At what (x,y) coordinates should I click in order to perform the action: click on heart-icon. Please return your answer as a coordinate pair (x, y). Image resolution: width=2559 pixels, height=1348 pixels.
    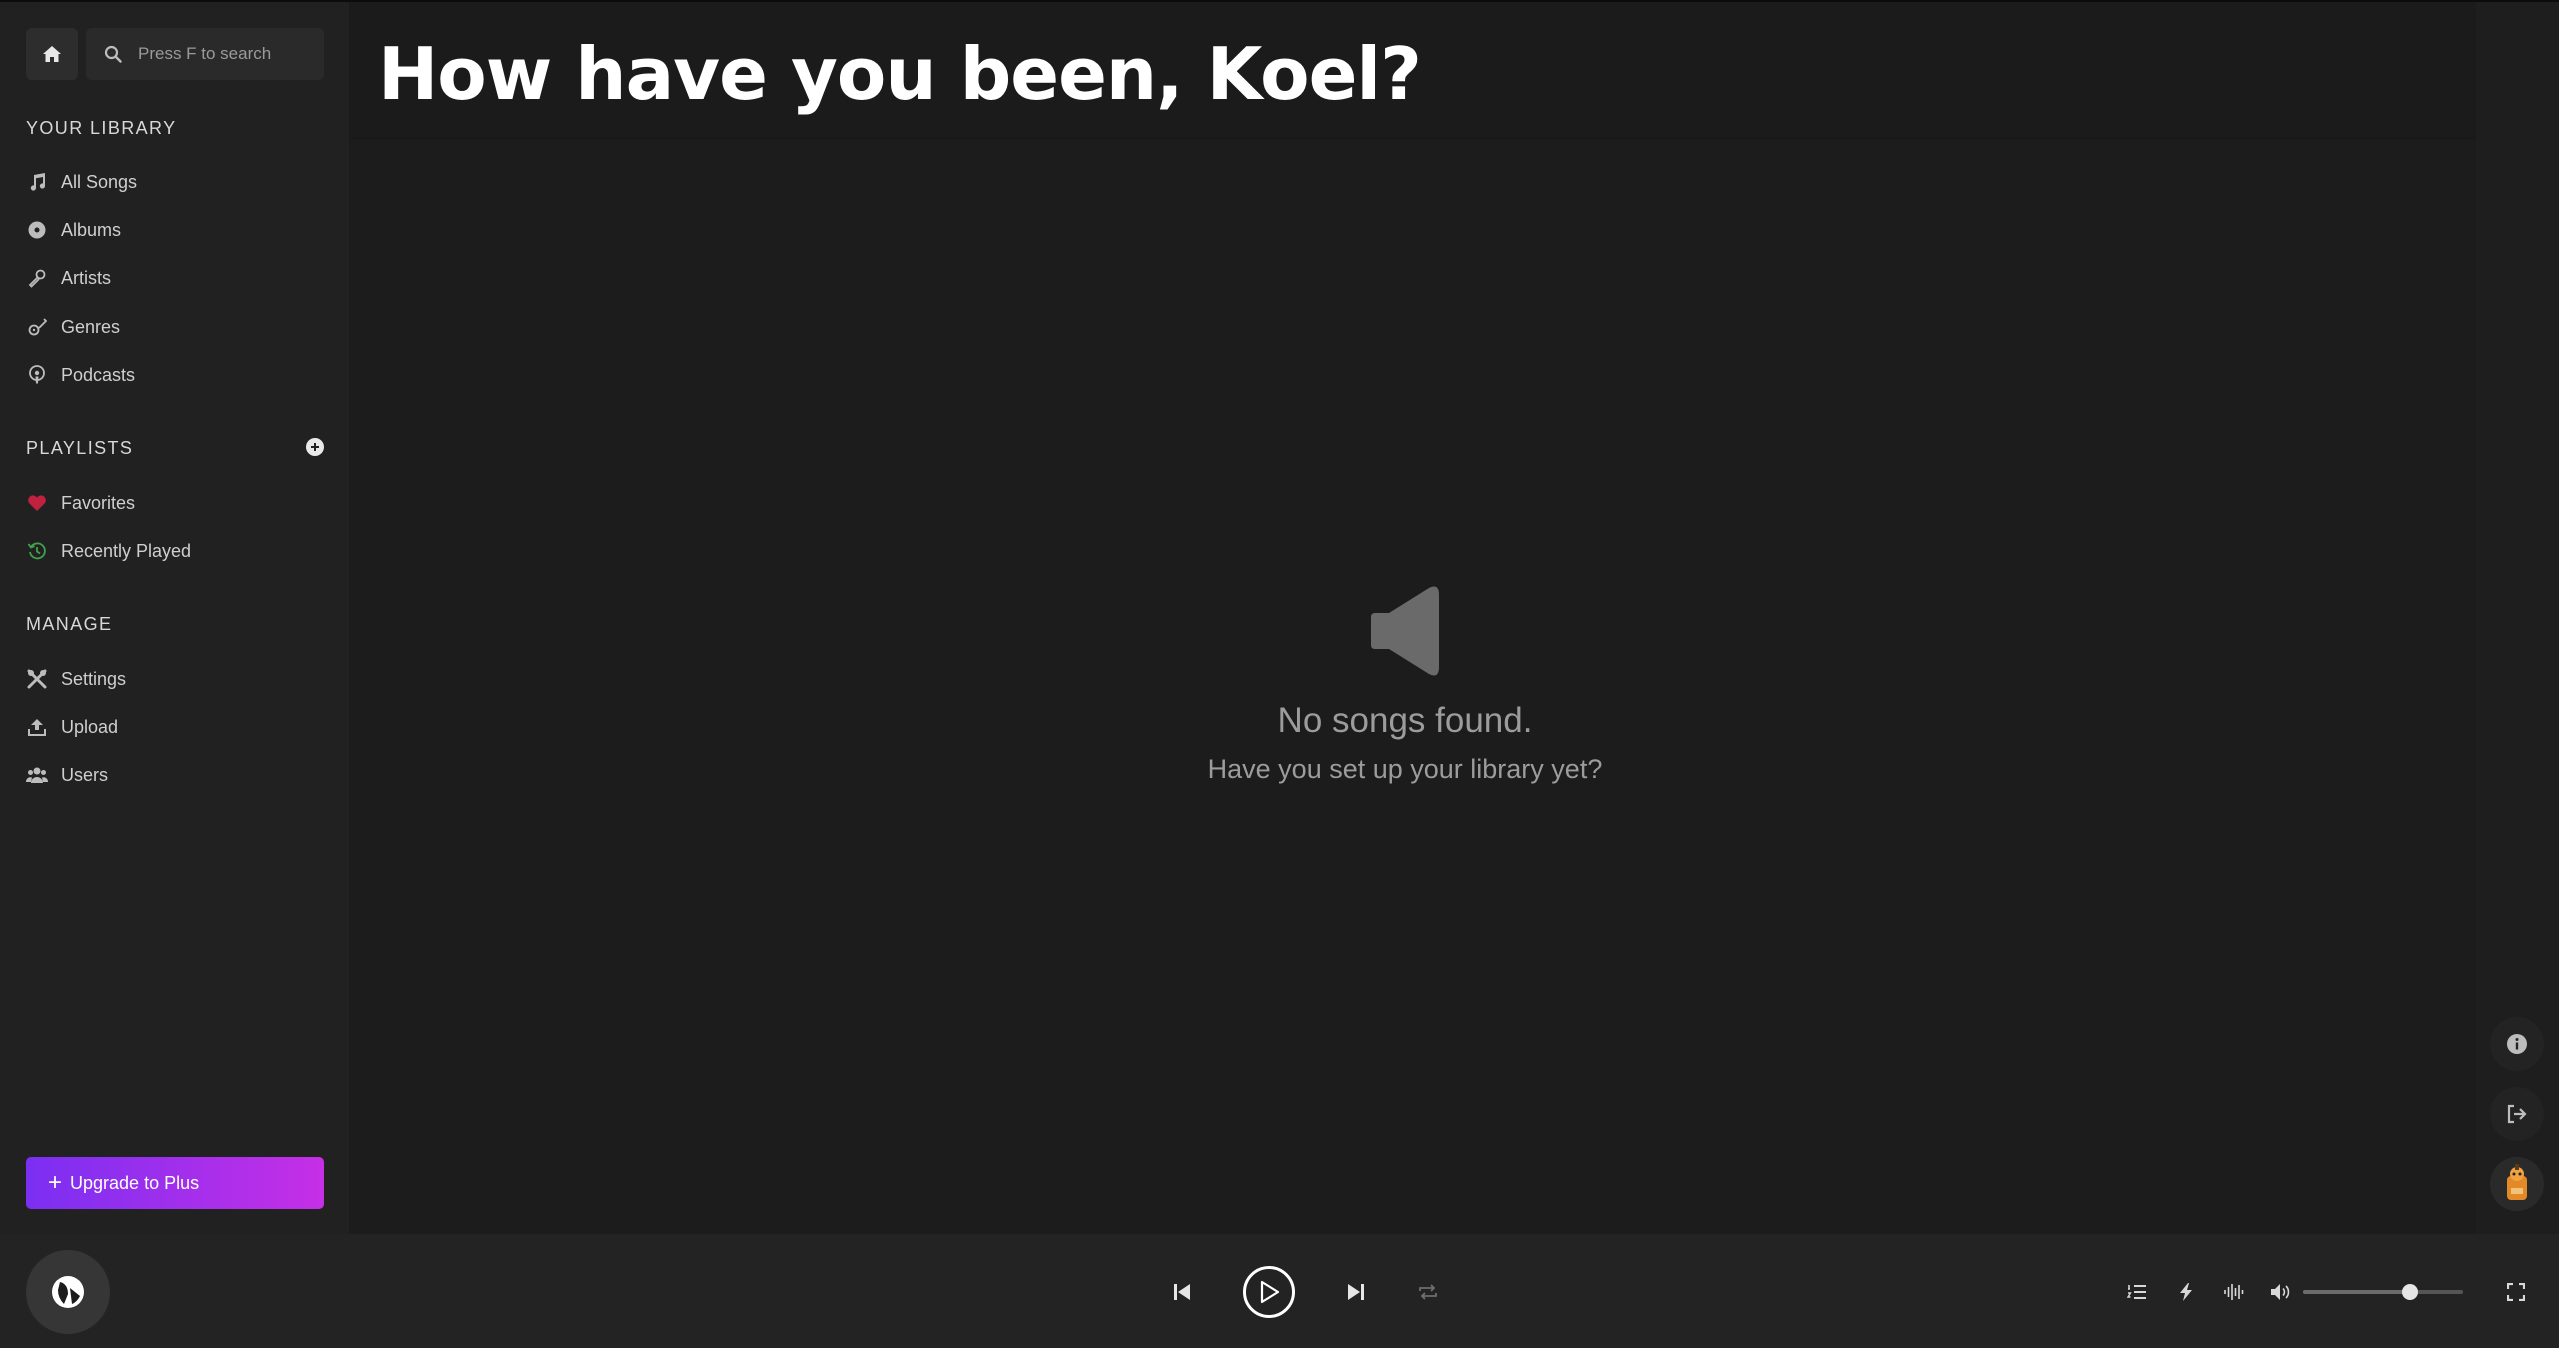
    Looking at the image, I should click on (37, 503).